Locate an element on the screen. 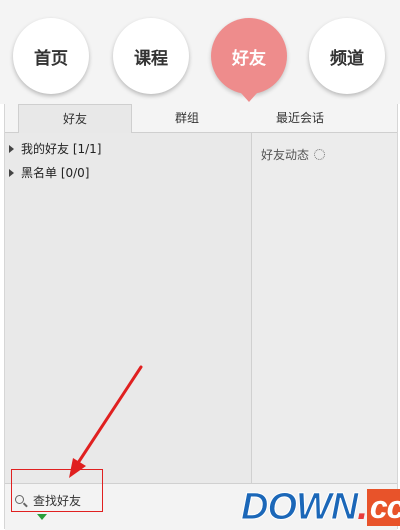 Image resolution: width=400 pixels, height=530 pixels. friend-group-blacklist: 黑名单 [0/0] is located at coordinates (49, 172).